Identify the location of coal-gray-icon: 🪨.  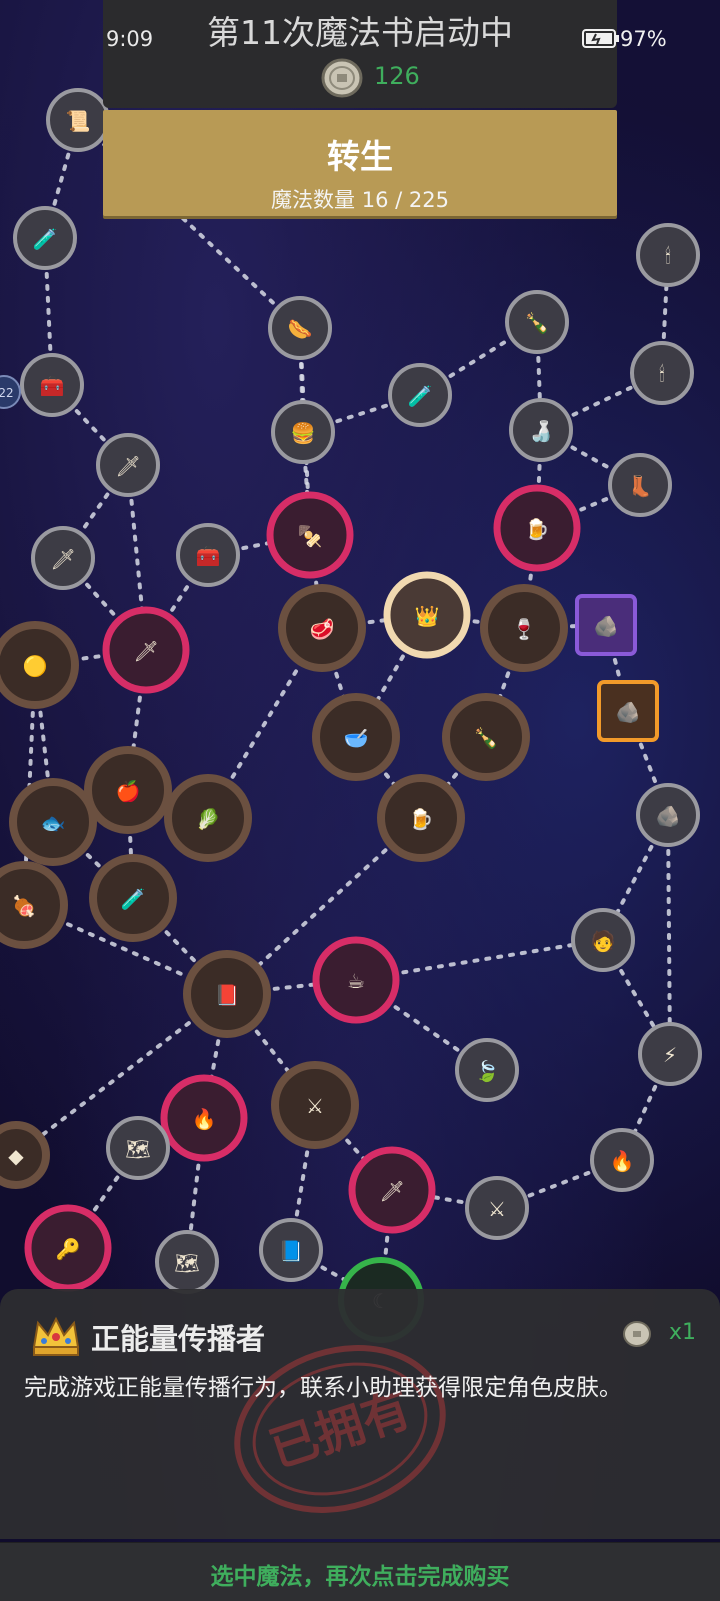
(668, 816).